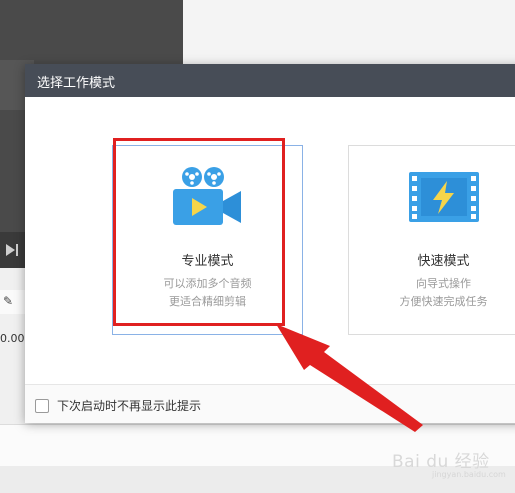 Image resolution: width=515 pixels, height=493 pixels. Describe the element at coordinates (469, 474) in the screenshot. I see `watermark-url: jingyan.baidu.com` at that location.